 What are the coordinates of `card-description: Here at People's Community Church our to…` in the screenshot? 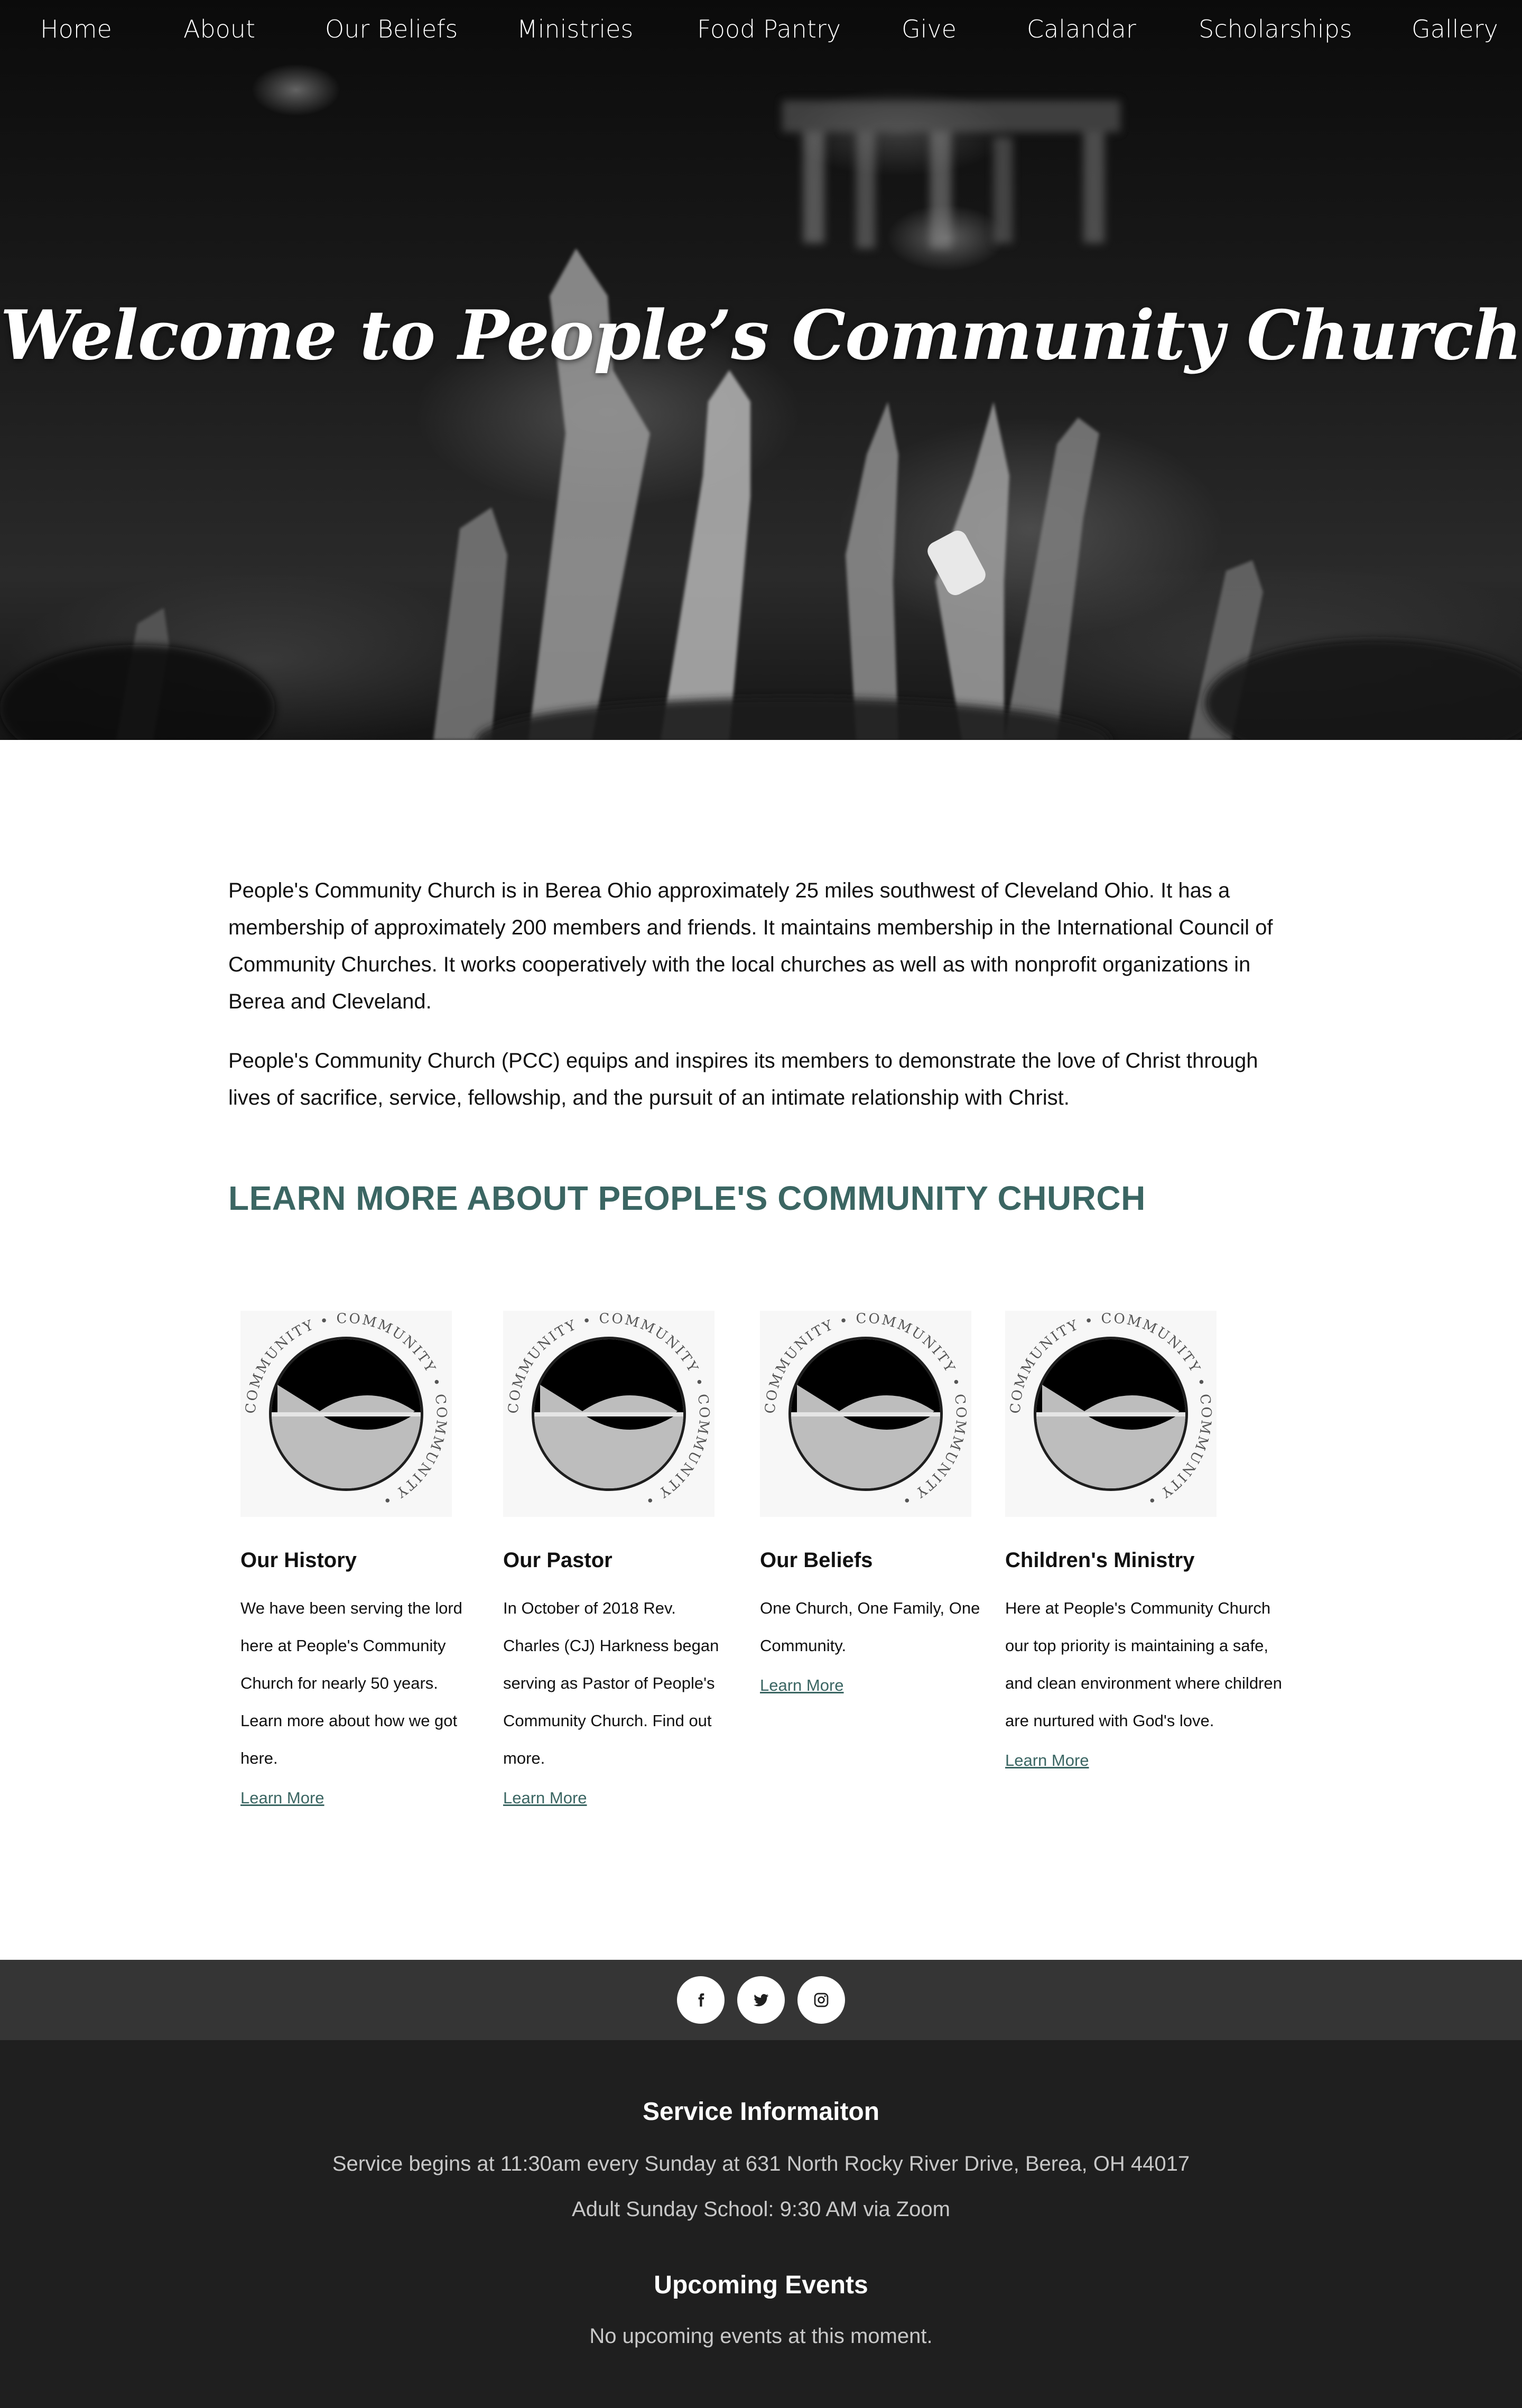 It's located at (1143, 1664).